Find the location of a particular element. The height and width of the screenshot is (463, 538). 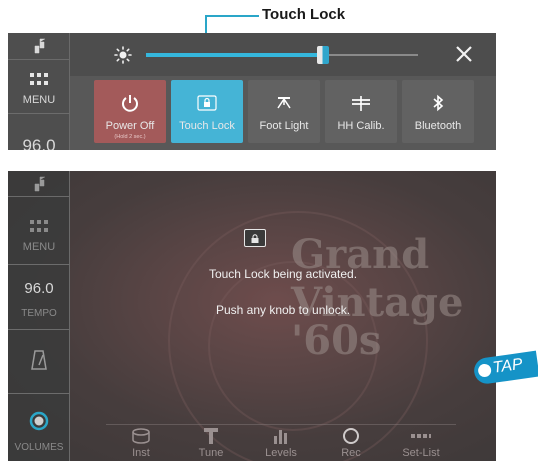

foot-light-label: Foot Light is located at coordinates (284, 126).